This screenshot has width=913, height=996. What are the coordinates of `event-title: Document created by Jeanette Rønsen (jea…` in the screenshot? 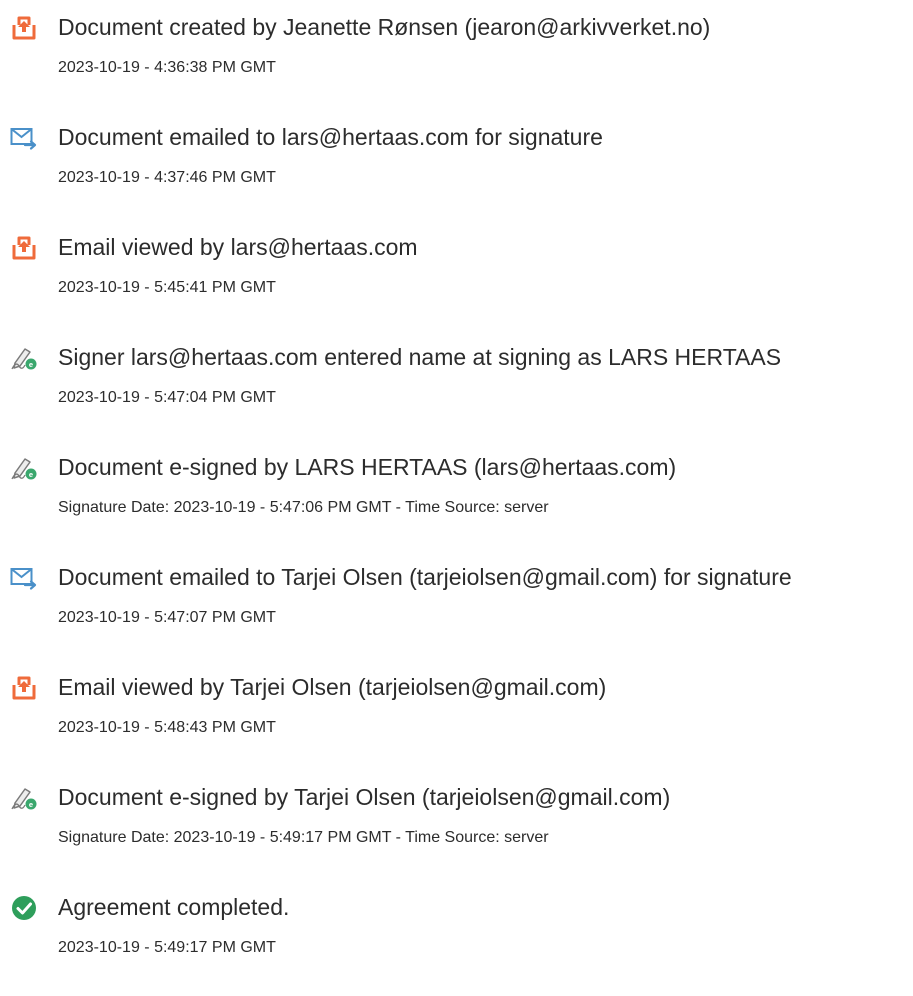 It's located at (384, 27).